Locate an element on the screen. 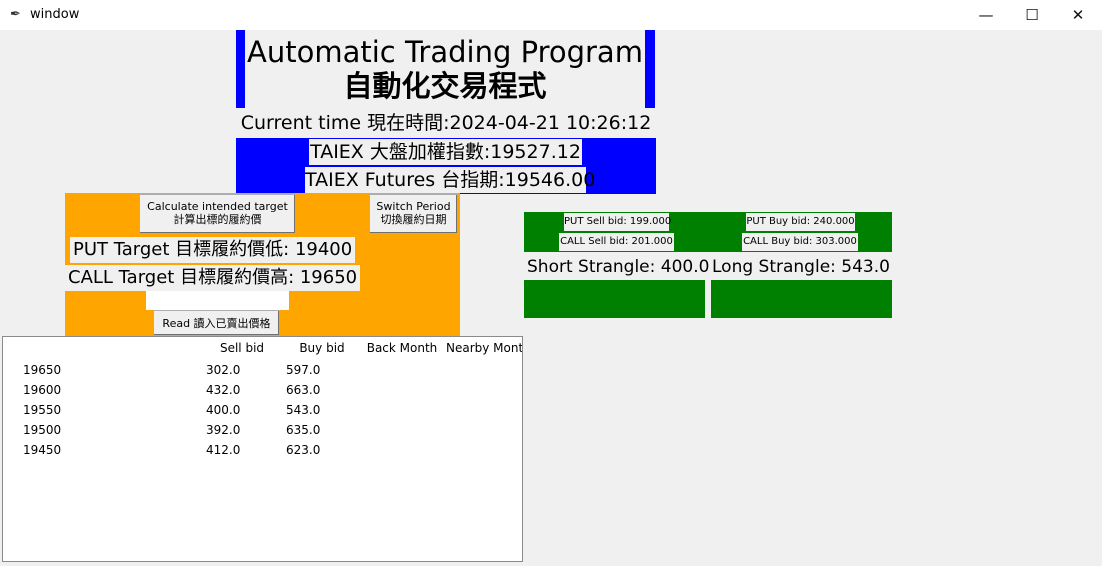  price-entry is located at coordinates (217, 300).